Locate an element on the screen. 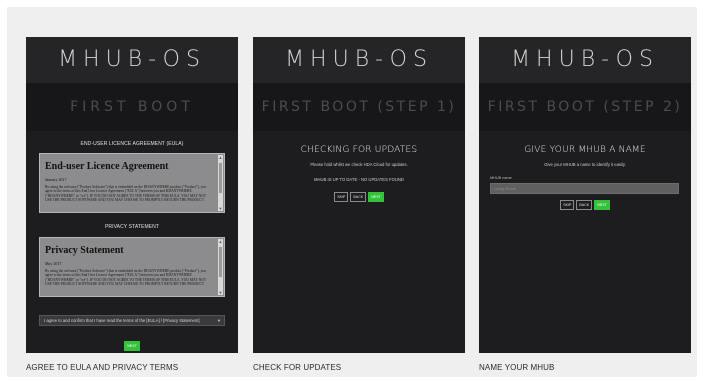 The width and height of the screenshot is (702, 382). name-actions: SKIP BACK NEXT is located at coordinates (585, 205).